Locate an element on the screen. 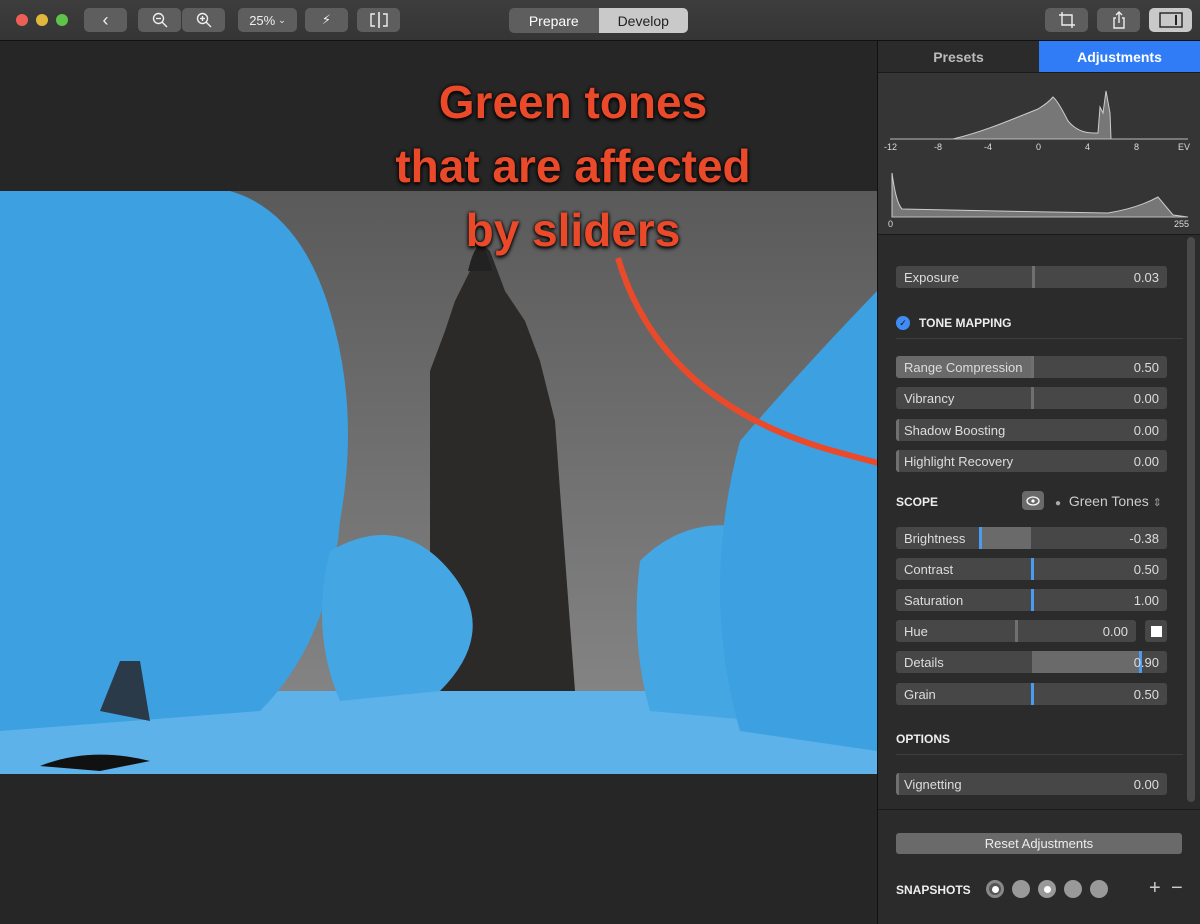 This screenshot has width=1200, height=924. ev-tick: -12 is located at coordinates (891, 147).